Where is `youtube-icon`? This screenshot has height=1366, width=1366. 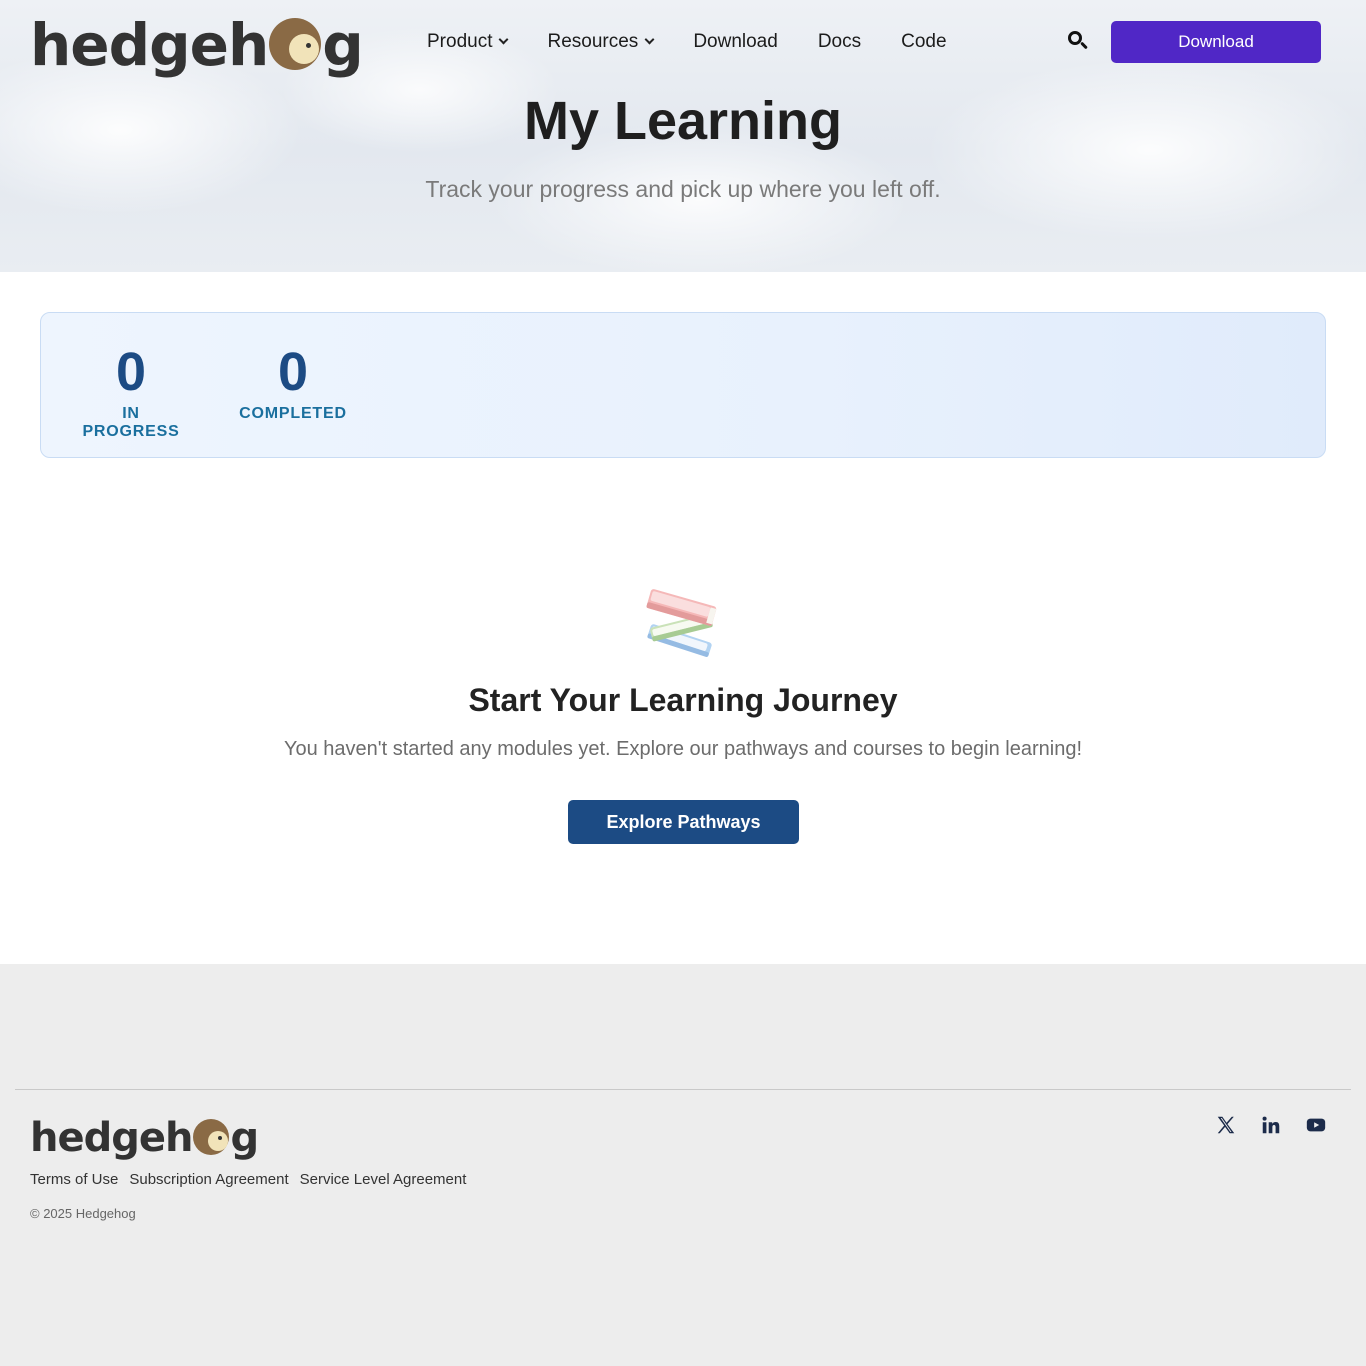 youtube-icon is located at coordinates (1316, 1125).